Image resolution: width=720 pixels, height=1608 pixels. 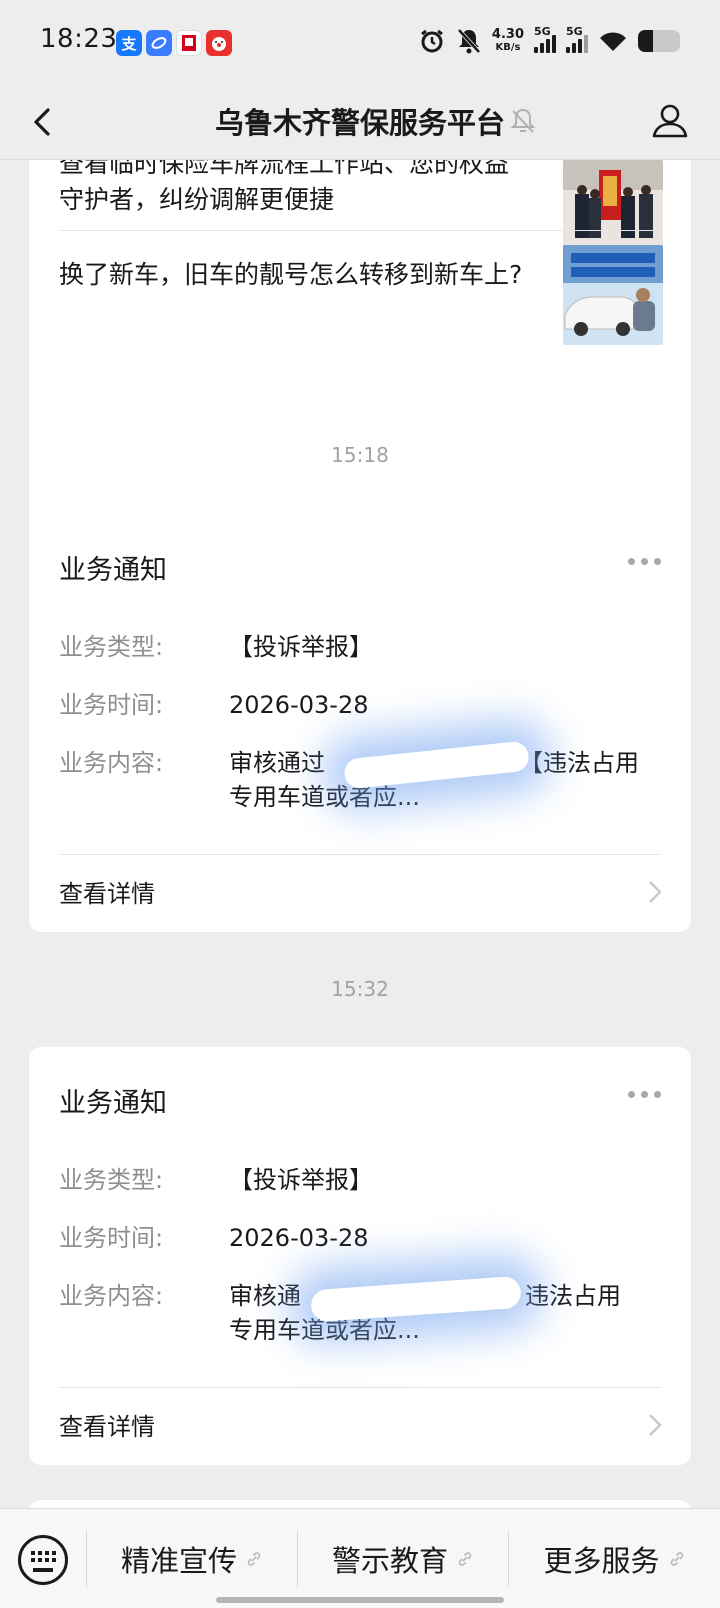 What do you see at coordinates (545, 39) in the screenshot?
I see `signal-sim1-icon: 5G` at bounding box center [545, 39].